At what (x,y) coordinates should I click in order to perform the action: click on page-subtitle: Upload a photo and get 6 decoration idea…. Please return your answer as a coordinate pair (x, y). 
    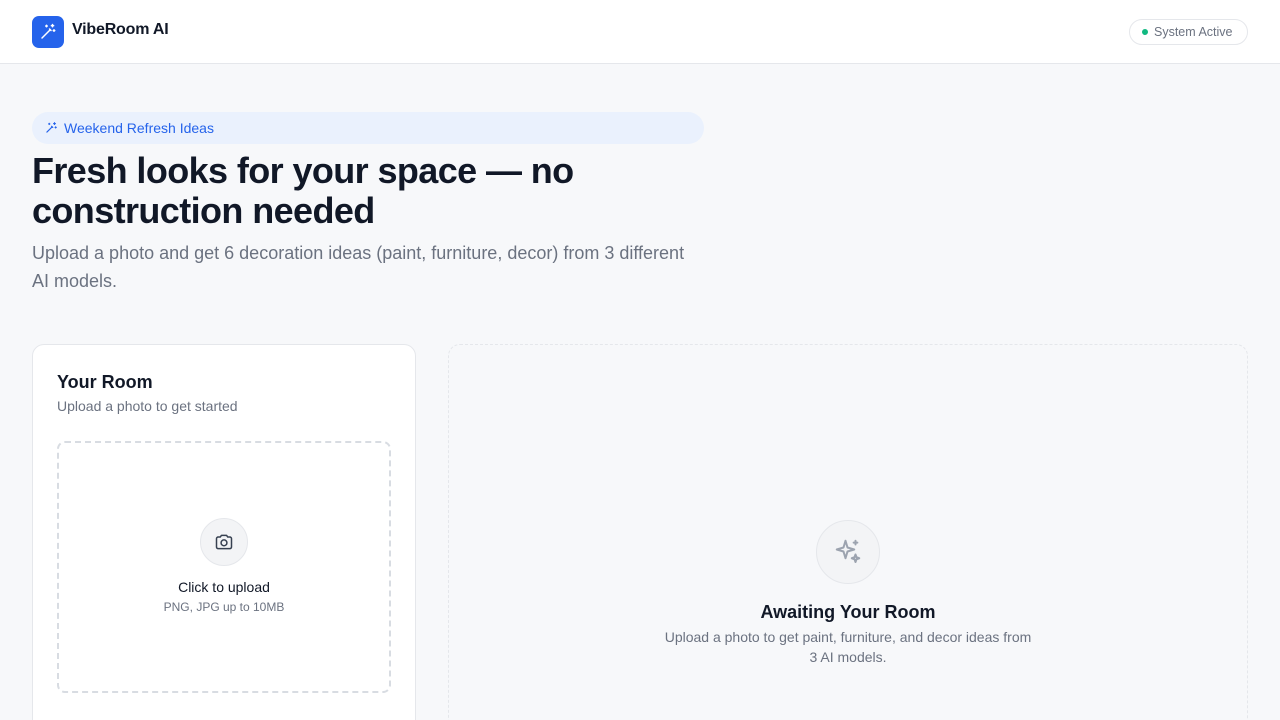
    Looking at the image, I should click on (358, 267).